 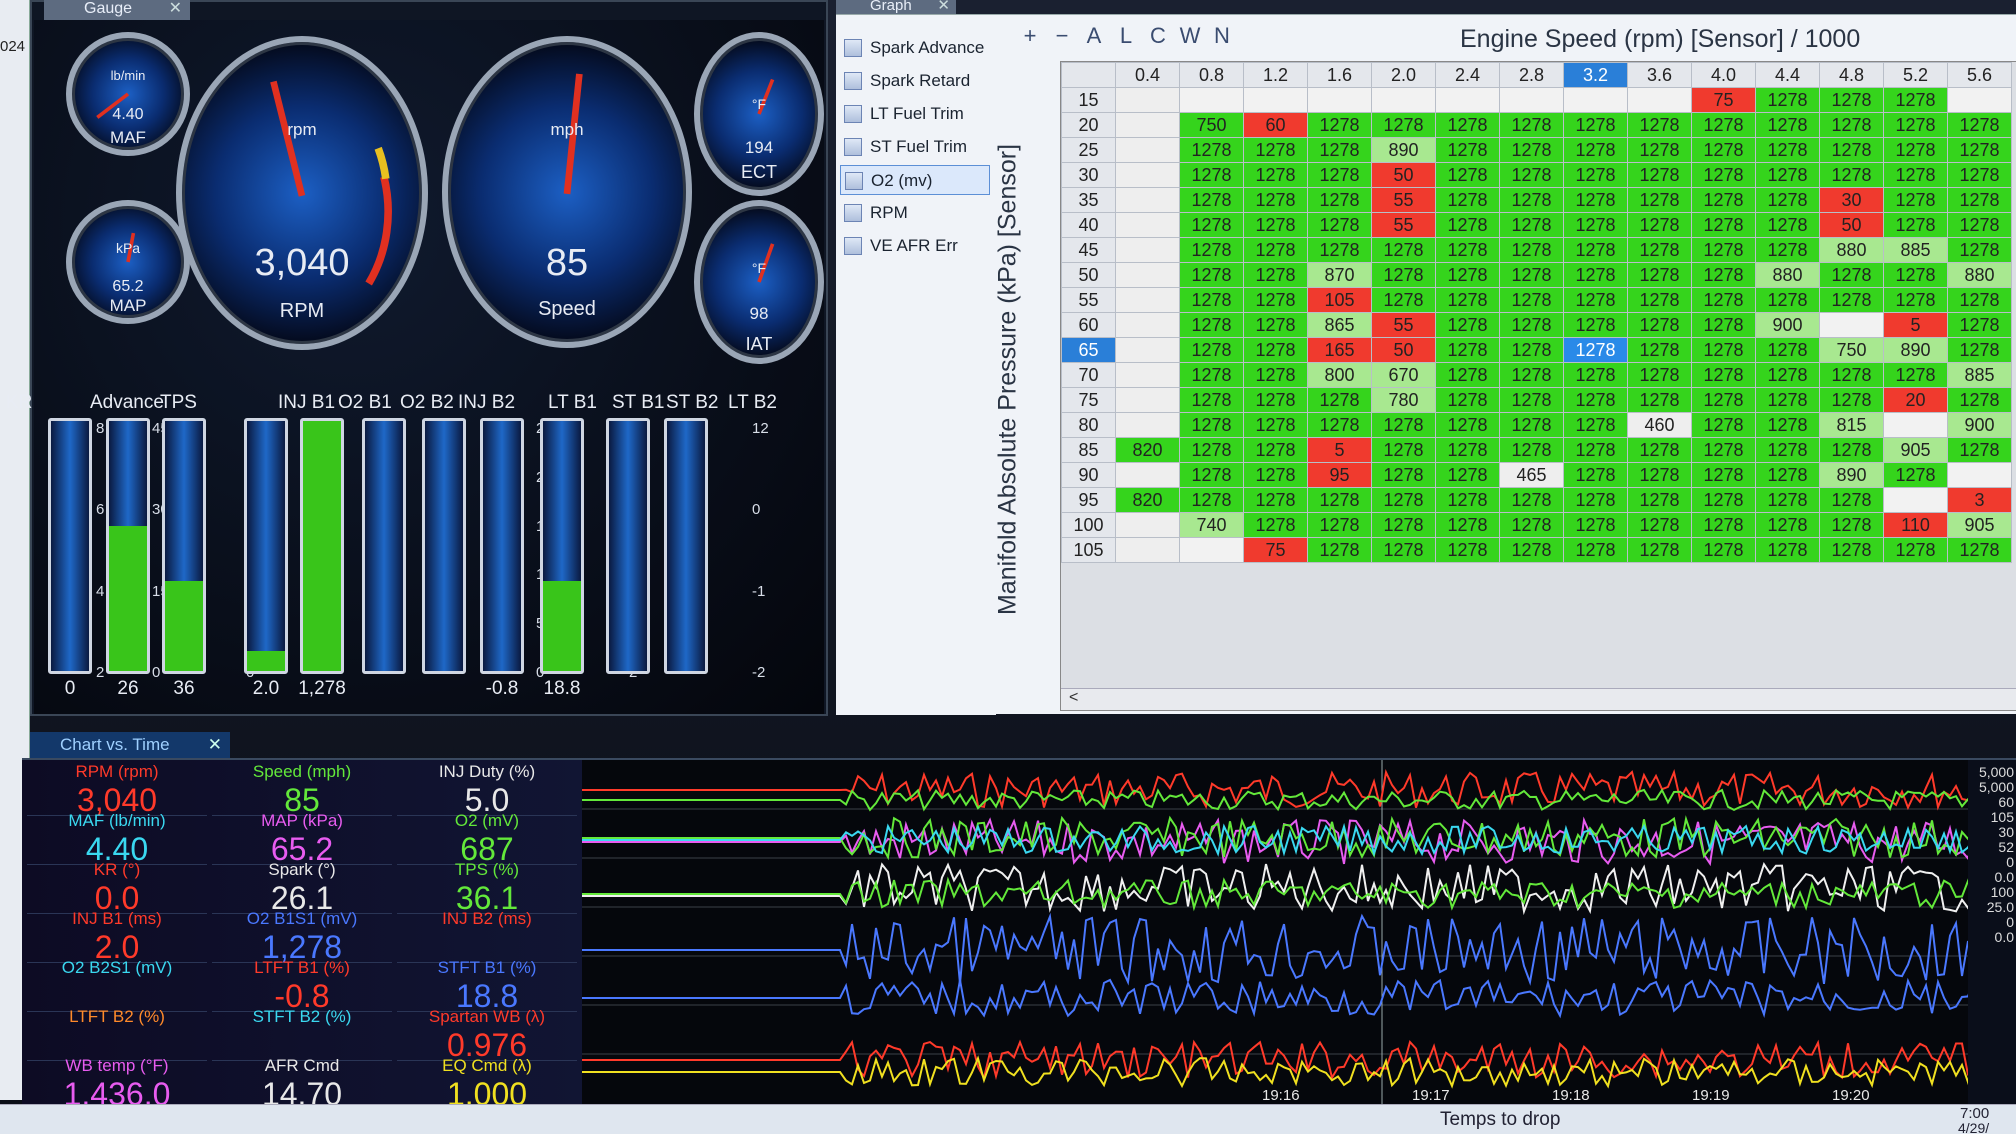 What do you see at coordinates (1062, 36) in the screenshot?
I see `graph-toolbar-button: −` at bounding box center [1062, 36].